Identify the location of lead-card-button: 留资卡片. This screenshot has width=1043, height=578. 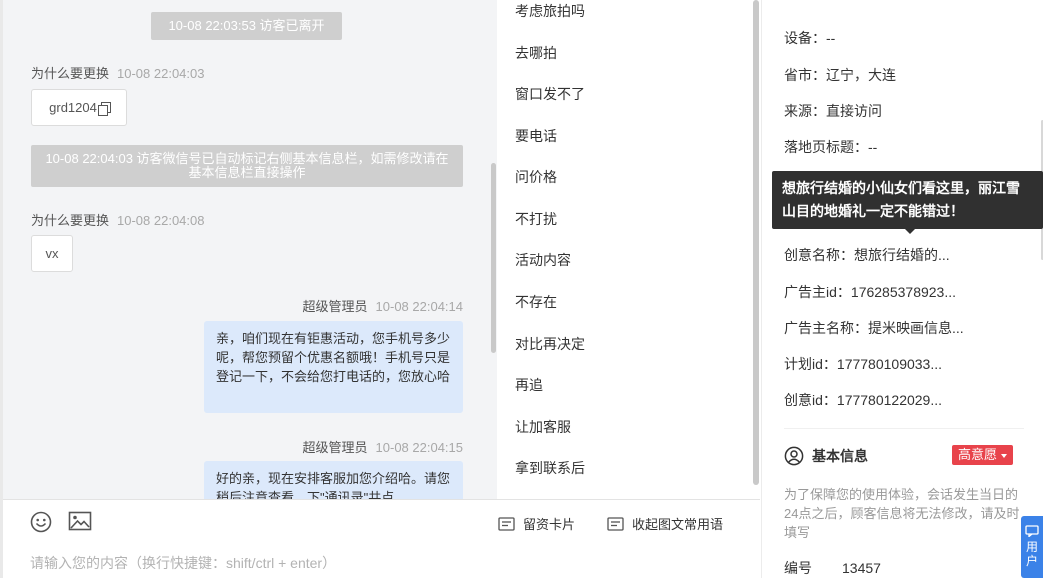
(536, 523).